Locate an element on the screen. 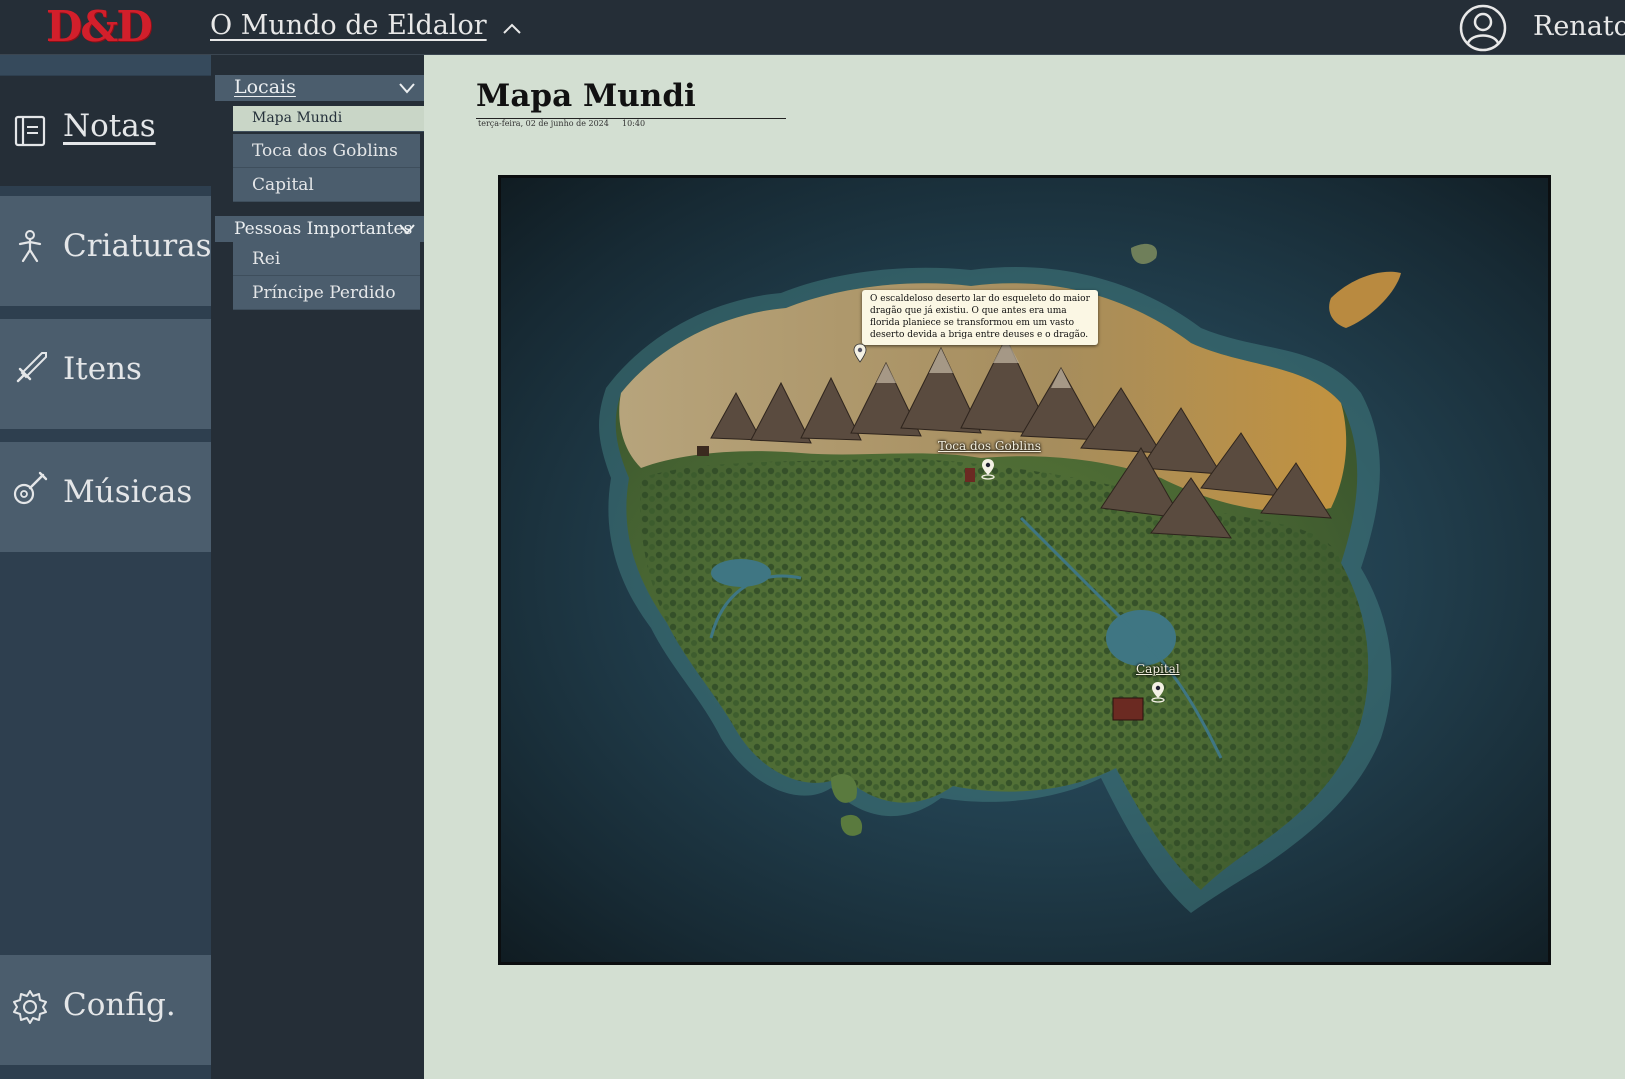  group-label: Locais is located at coordinates (265, 87).